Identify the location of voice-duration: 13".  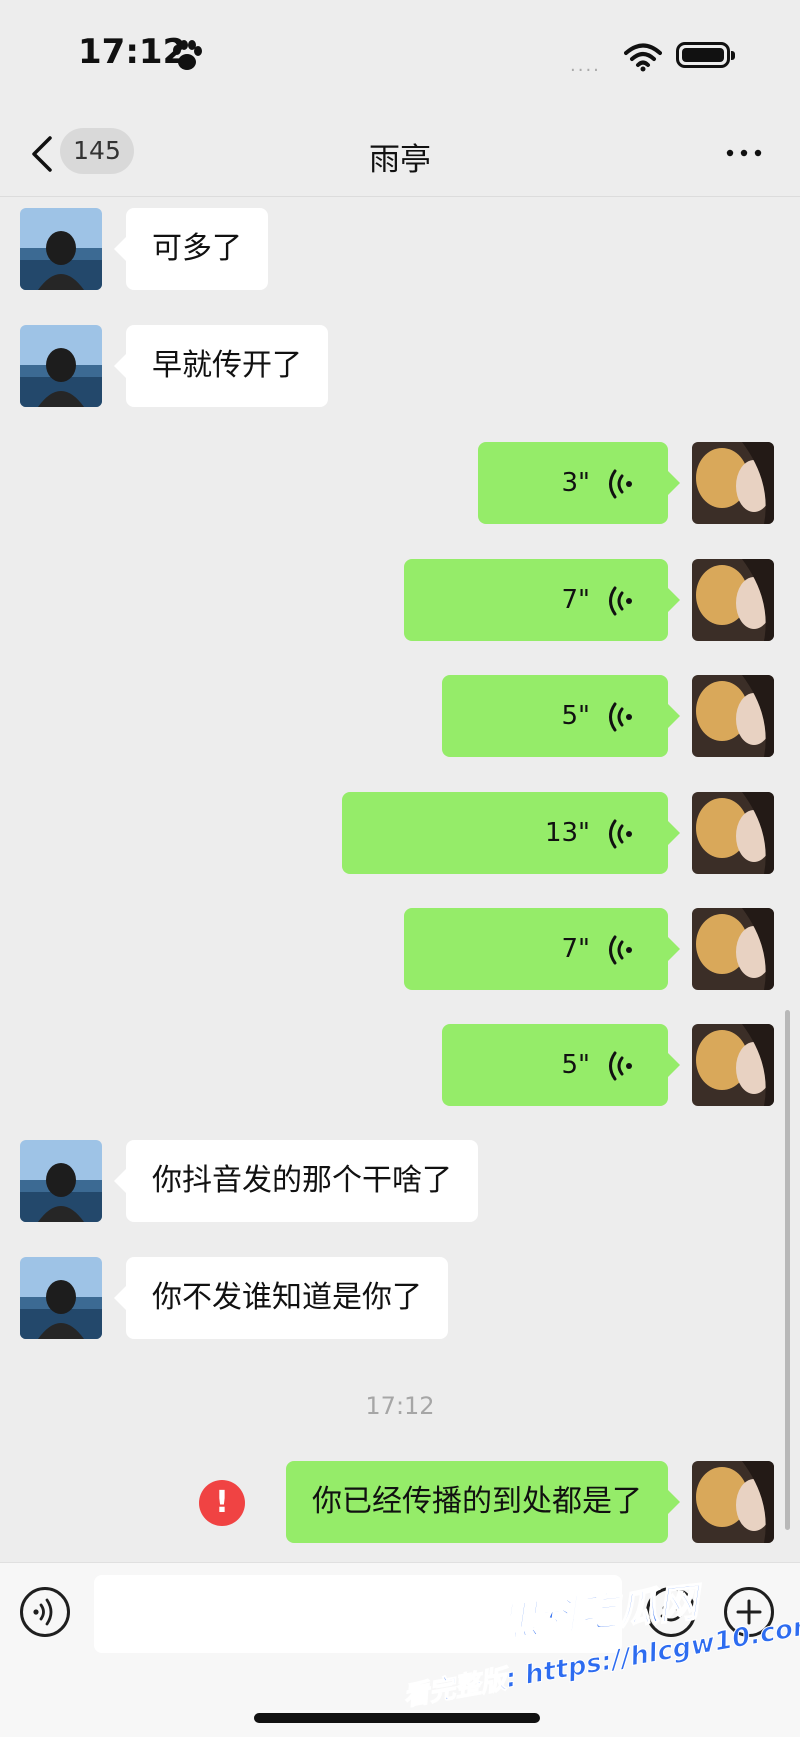
(567, 833).